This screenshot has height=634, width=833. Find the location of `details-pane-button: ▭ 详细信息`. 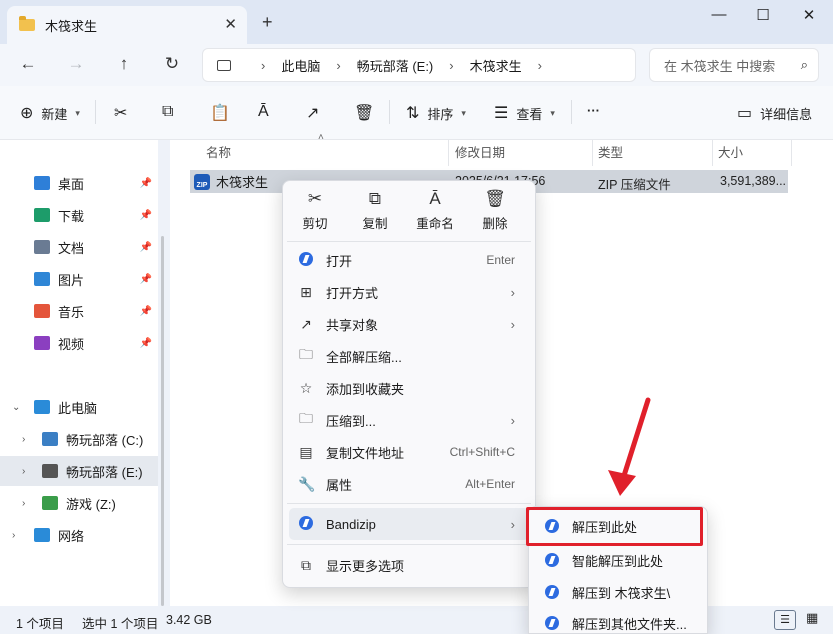

details-pane-button: ▭ 详细信息 is located at coordinates (774, 113).